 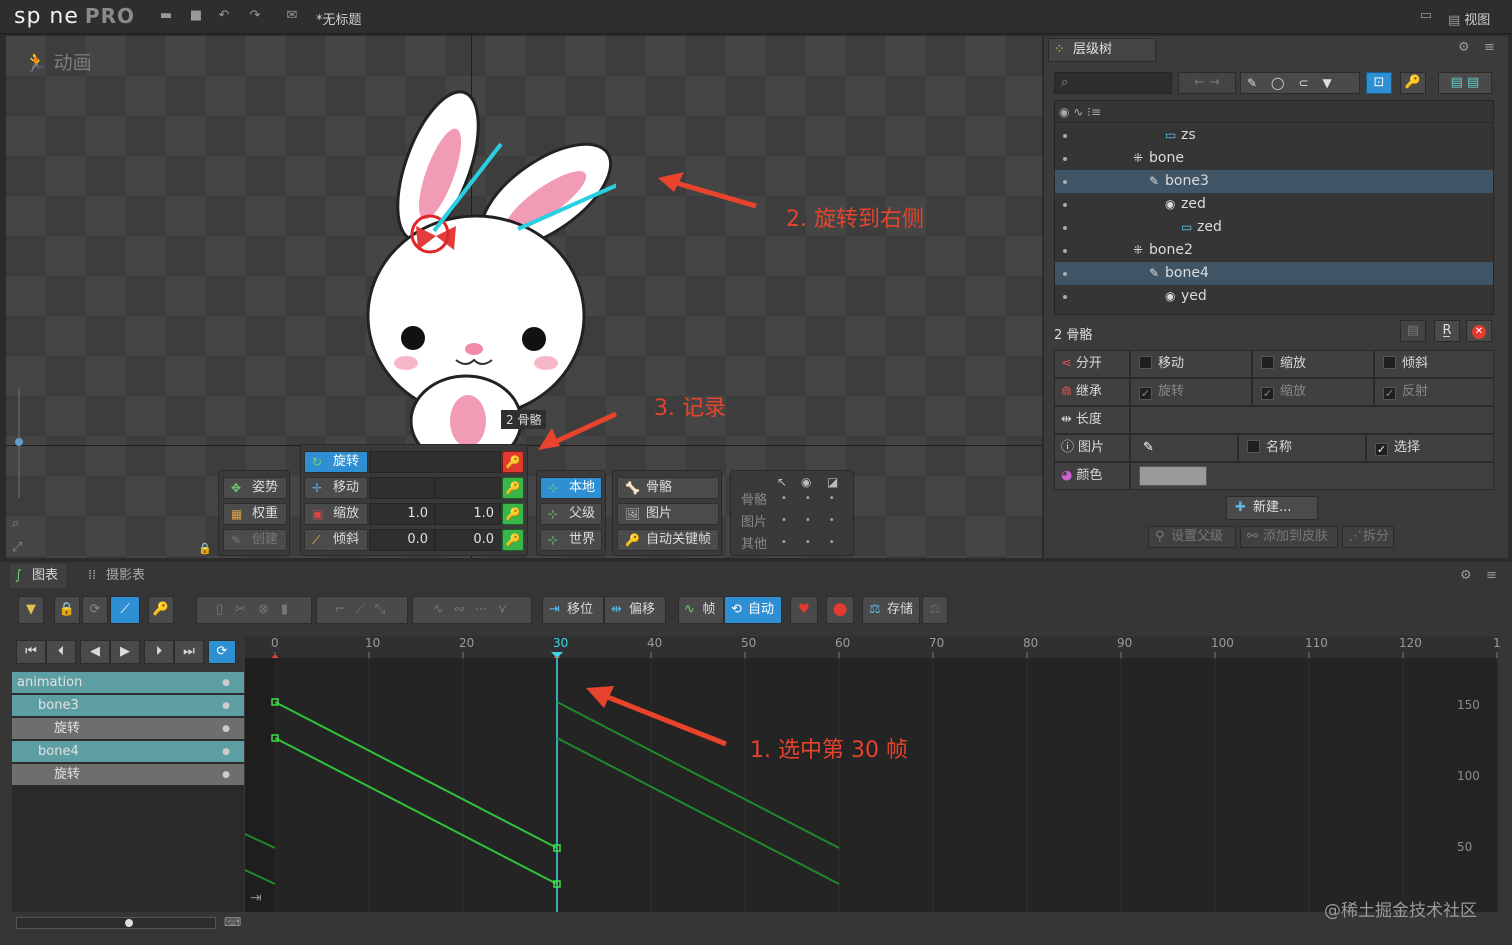 What do you see at coordinates (336, 540) in the screenshot?
I see `shear-button: ⟋ 倾斜` at bounding box center [336, 540].